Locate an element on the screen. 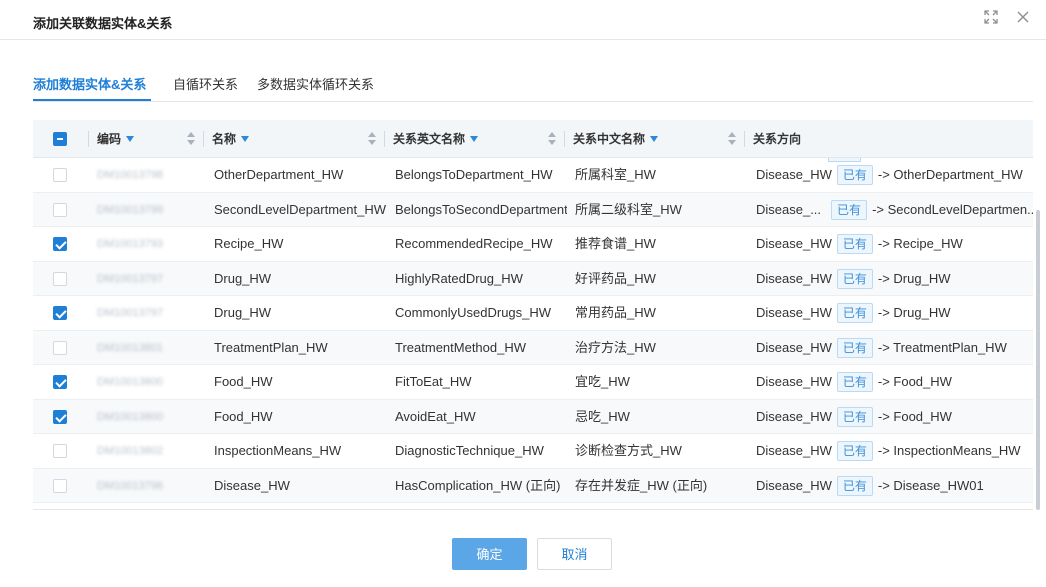 Image resolution: width=1046 pixels, height=587 pixels. tab-multi-entity-loop-relation: 多数据实体循环关系 is located at coordinates (315, 83).